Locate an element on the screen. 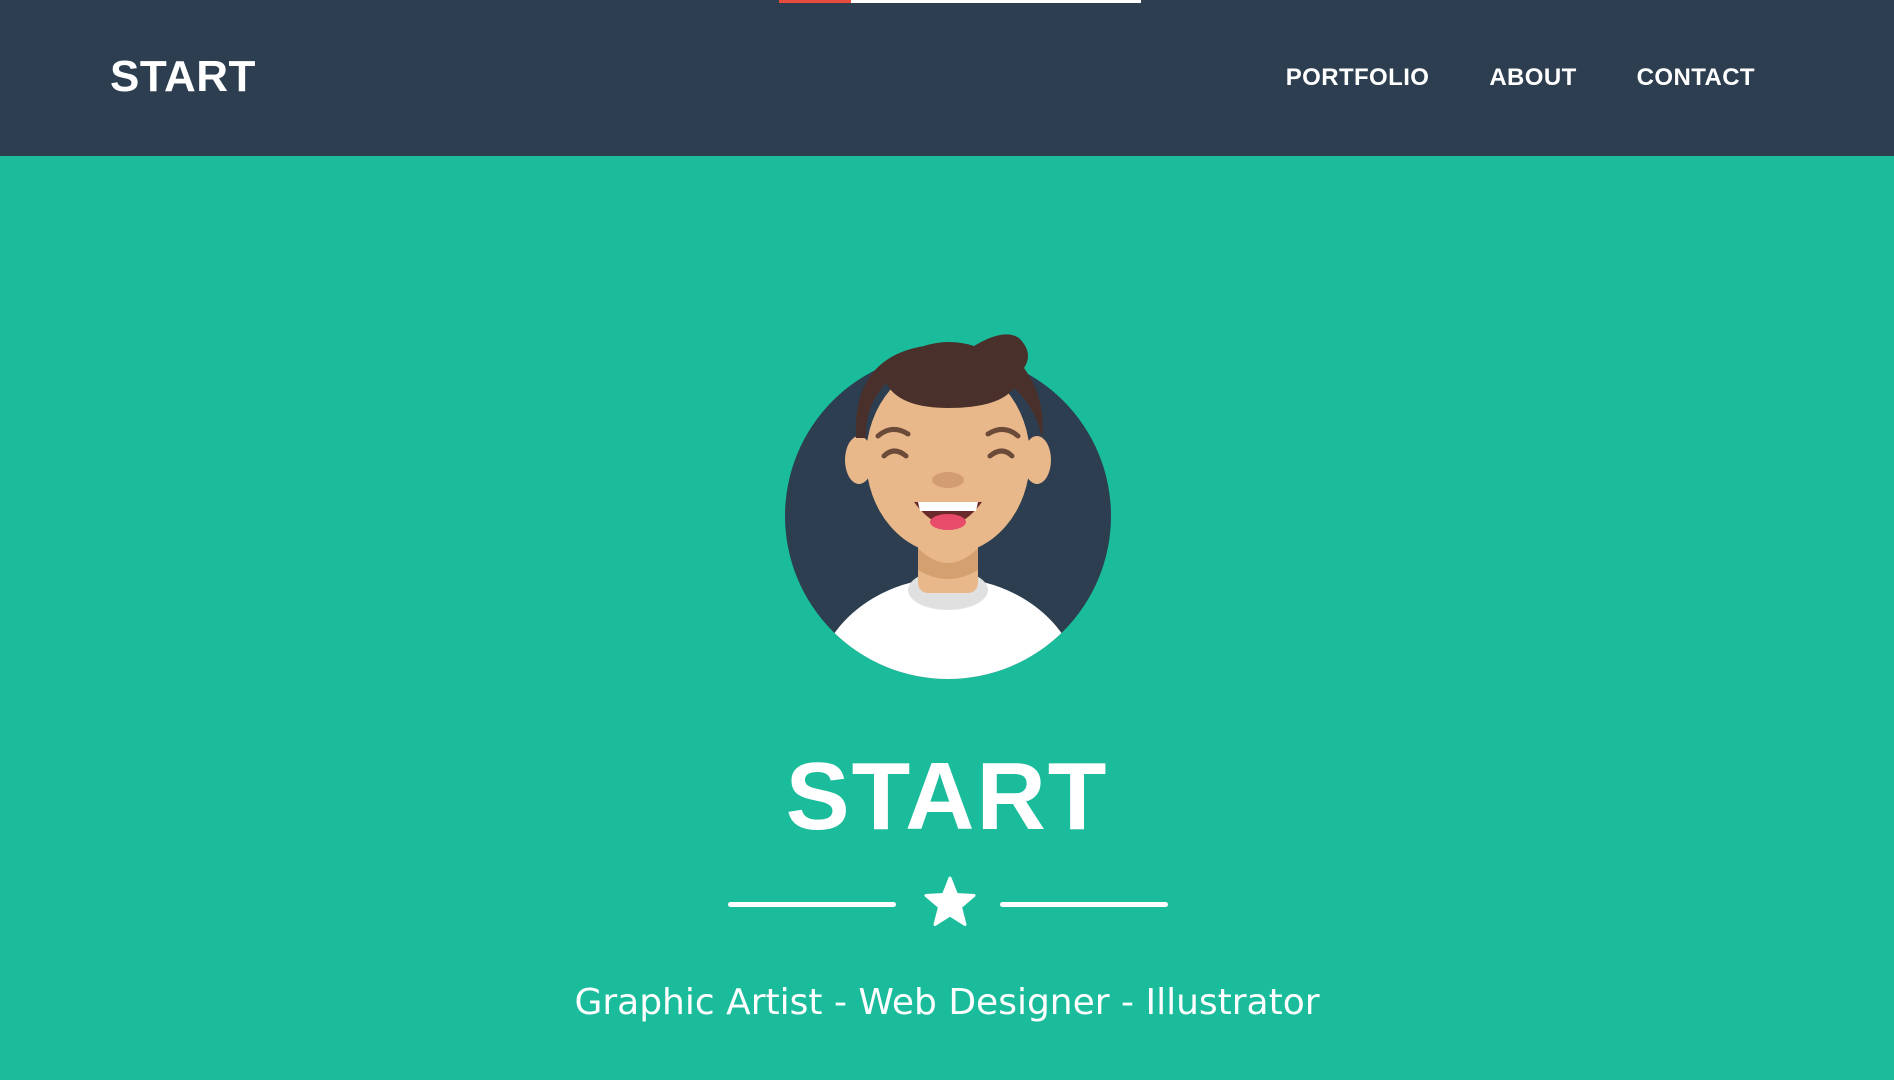 The image size is (1894, 1080). hero-title: START is located at coordinates (947, 796).